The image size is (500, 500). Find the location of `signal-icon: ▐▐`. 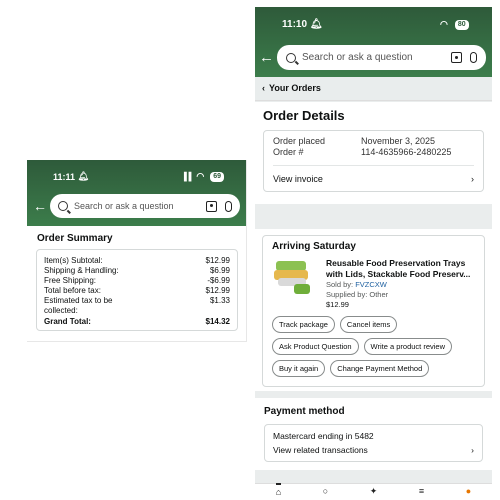

signal-icon: ▐▐ is located at coordinates (186, 176).